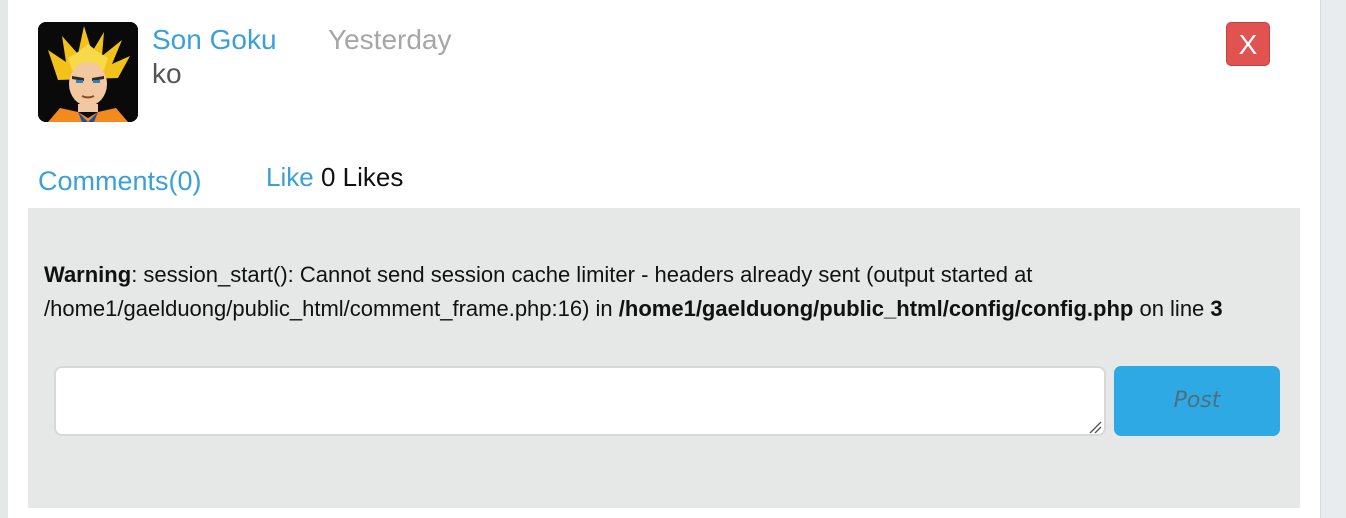  What do you see at coordinates (1197, 401) in the screenshot?
I see `post-button: Post` at bounding box center [1197, 401].